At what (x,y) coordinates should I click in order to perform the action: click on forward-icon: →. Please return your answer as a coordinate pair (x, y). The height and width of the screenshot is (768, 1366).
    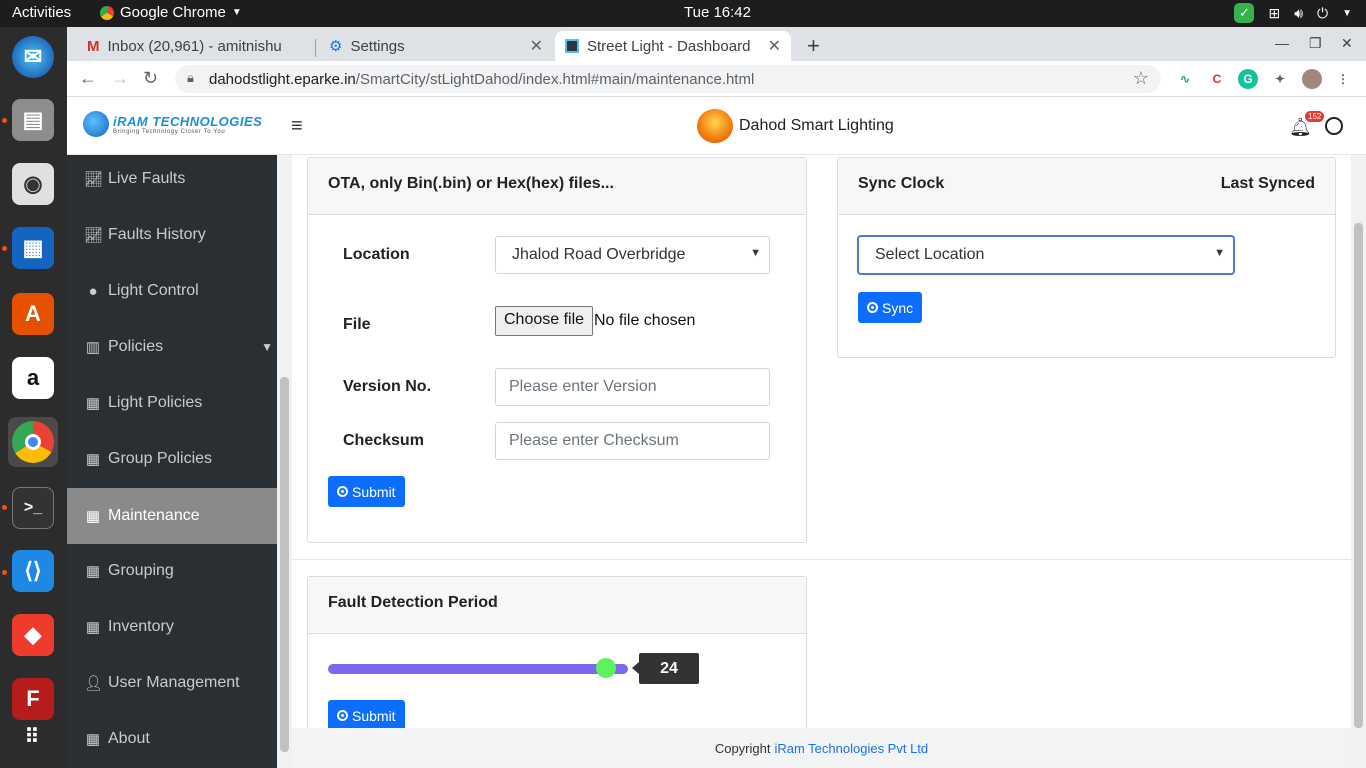
    Looking at the image, I should click on (120, 78).